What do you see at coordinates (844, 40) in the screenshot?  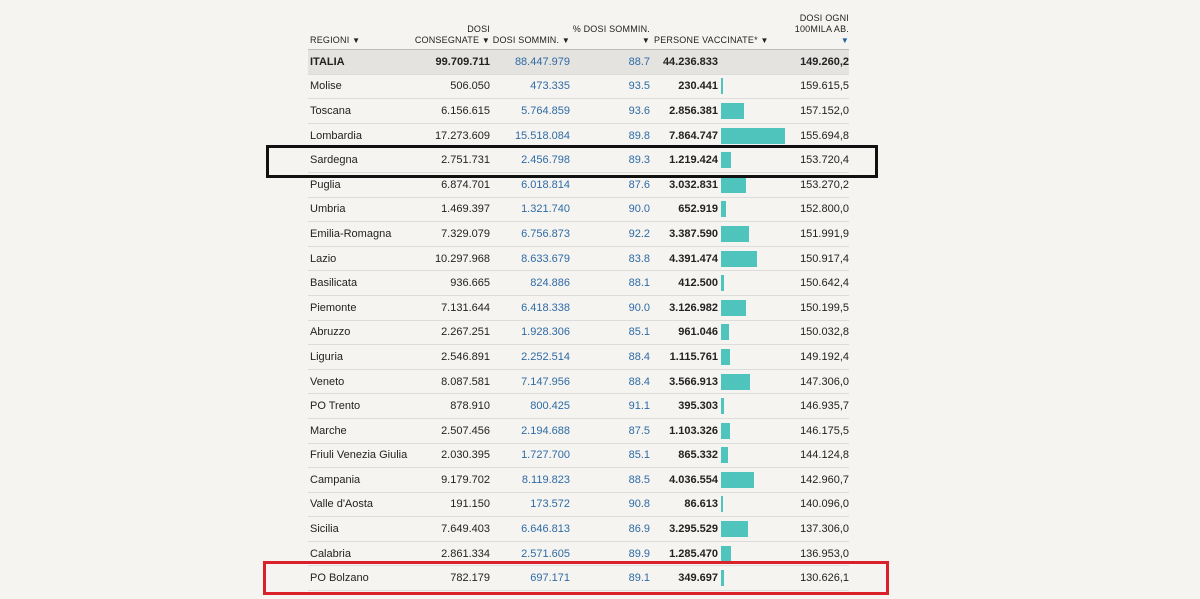 I see `sort-arrow-active-icon: ▼` at bounding box center [844, 40].